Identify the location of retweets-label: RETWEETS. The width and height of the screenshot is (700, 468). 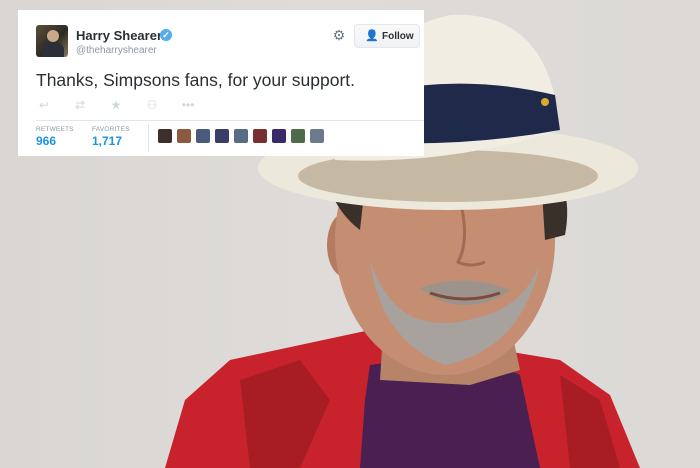
(55, 129).